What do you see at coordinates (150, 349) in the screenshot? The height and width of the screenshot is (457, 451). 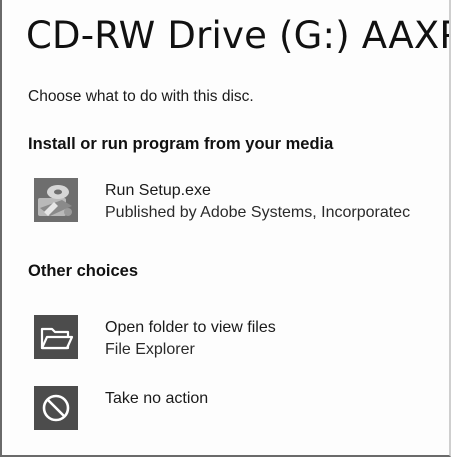 I see `open-folder-app: File Explorer` at bounding box center [150, 349].